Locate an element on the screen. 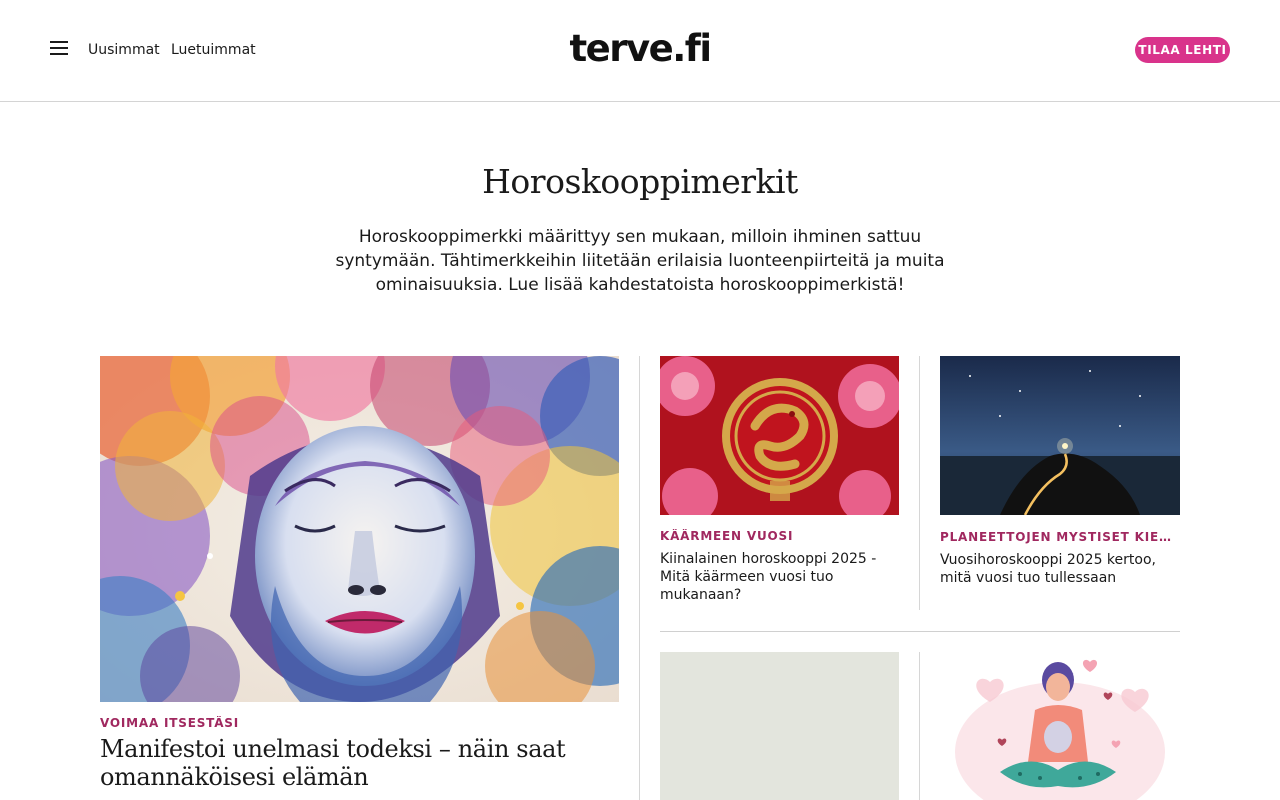  planets-article-image is located at coordinates (1060, 435).